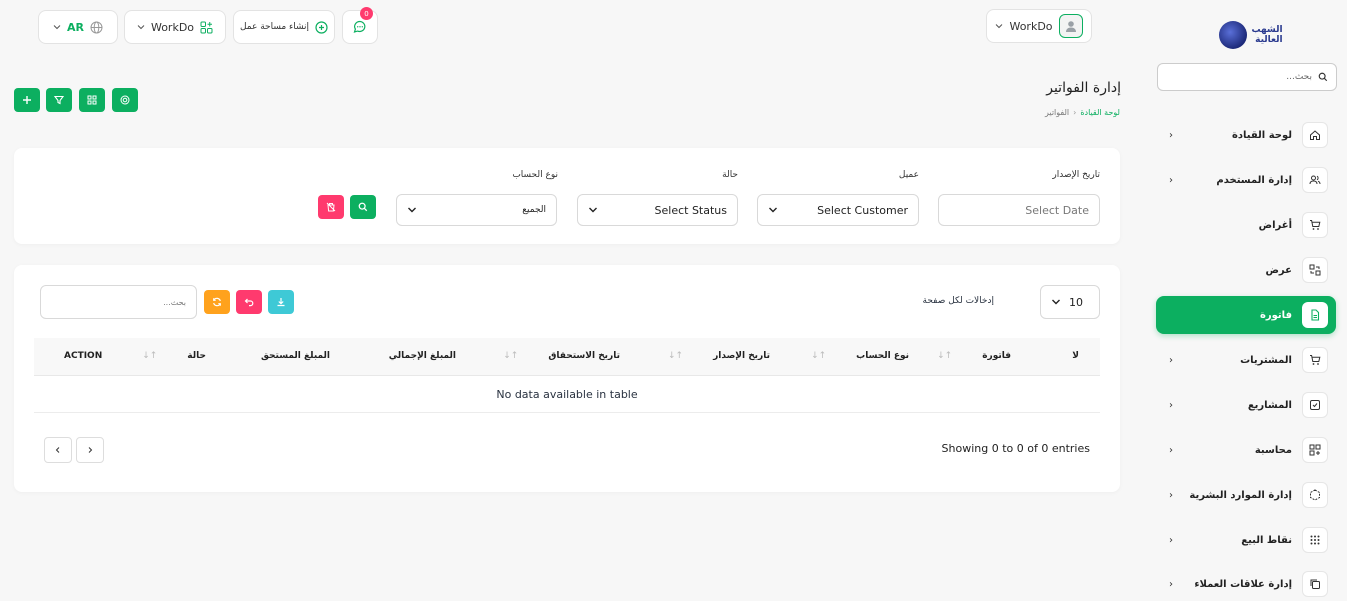 The image size is (1347, 601). I want to click on home-icon, so click(1315, 135).